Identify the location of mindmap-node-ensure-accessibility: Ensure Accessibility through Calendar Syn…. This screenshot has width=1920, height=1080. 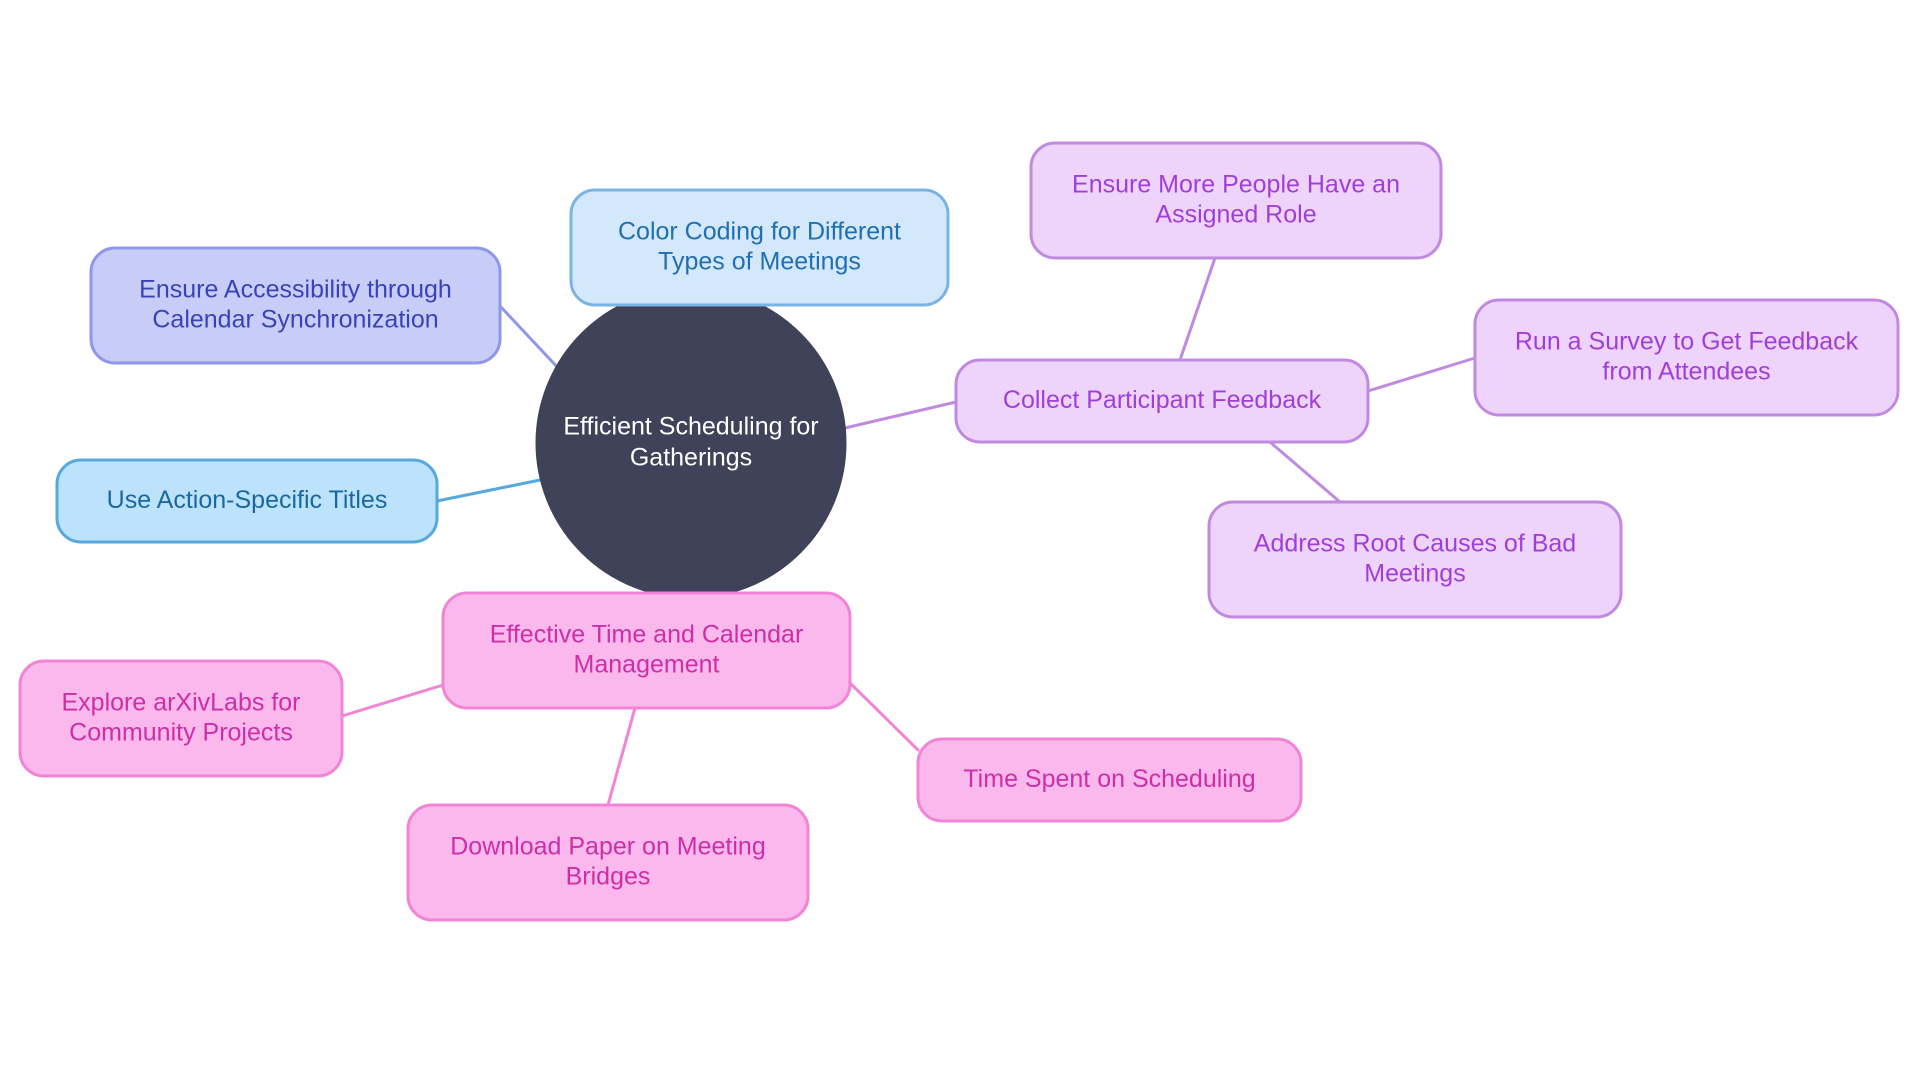
(295, 305).